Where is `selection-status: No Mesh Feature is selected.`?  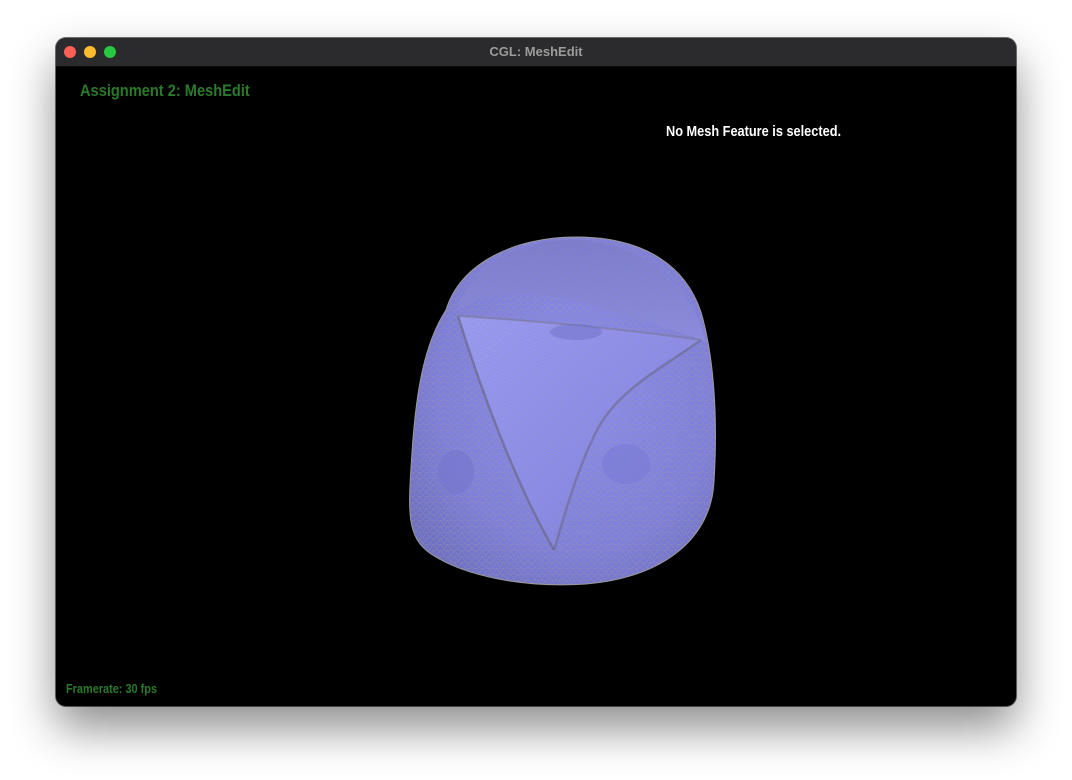
selection-status: No Mesh Feature is selected. is located at coordinates (754, 131).